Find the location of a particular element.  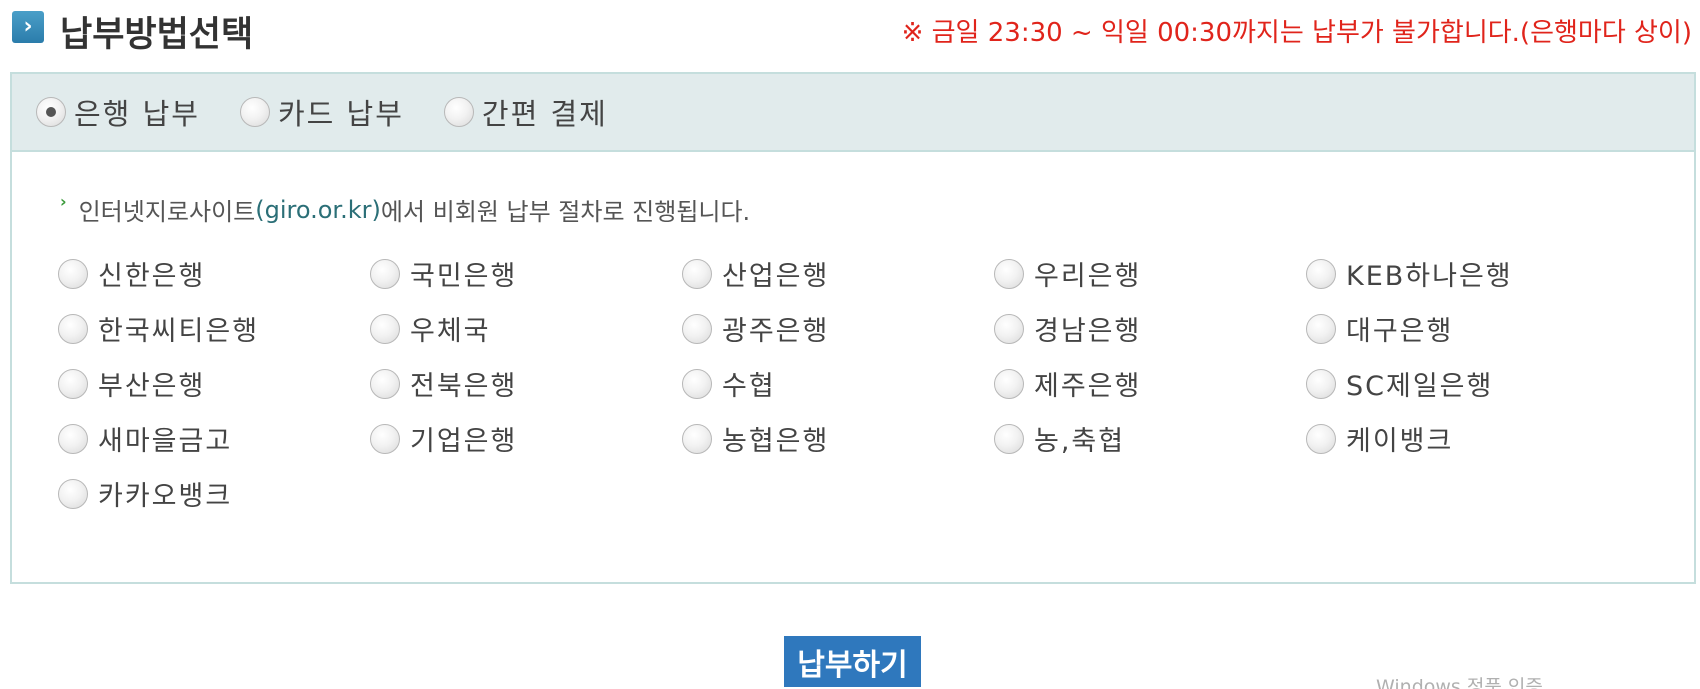

tab-label: 카드 납부 is located at coordinates (340, 114).